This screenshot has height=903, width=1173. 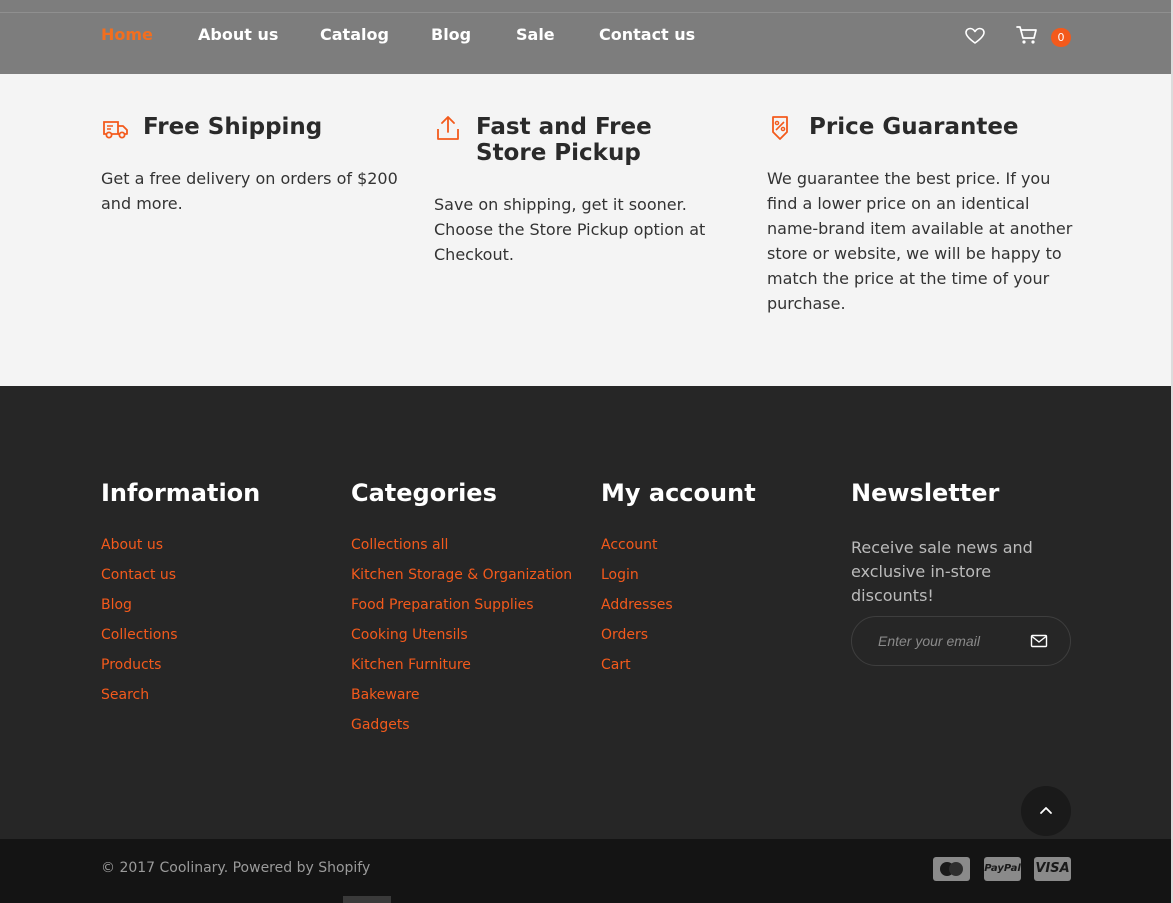 What do you see at coordinates (375, 35) in the screenshot?
I see `nav-catalog: Catalog` at bounding box center [375, 35].